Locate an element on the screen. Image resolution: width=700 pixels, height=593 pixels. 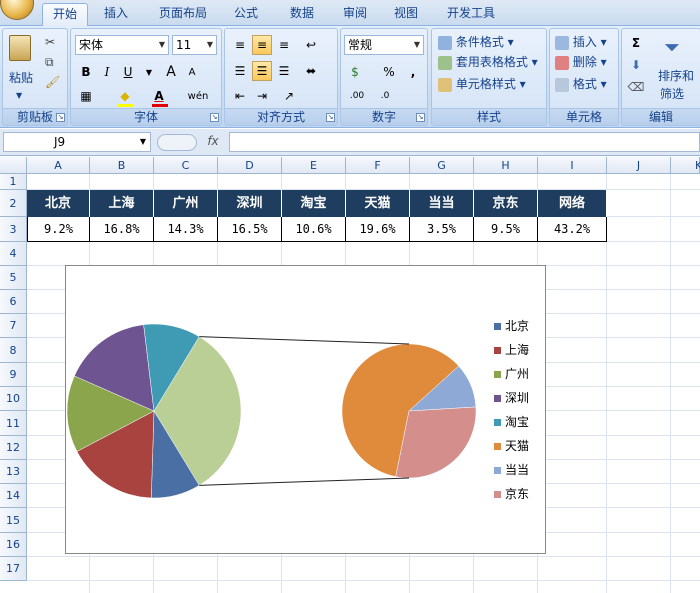
delete-cells-button: 删除 ▾ is located at coordinates (581, 62).